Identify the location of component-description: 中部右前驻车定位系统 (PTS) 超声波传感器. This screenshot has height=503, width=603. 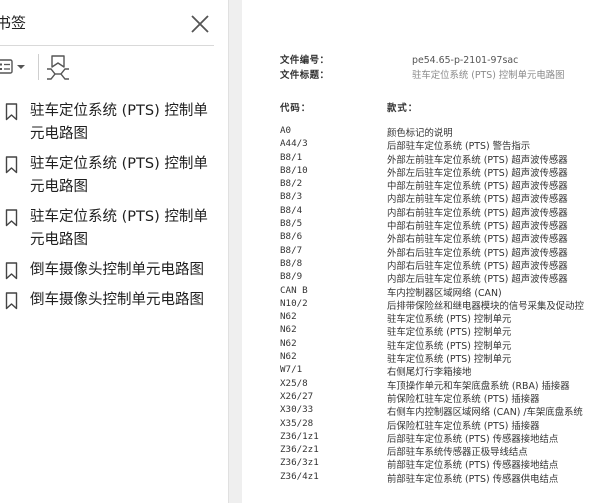
(477, 227).